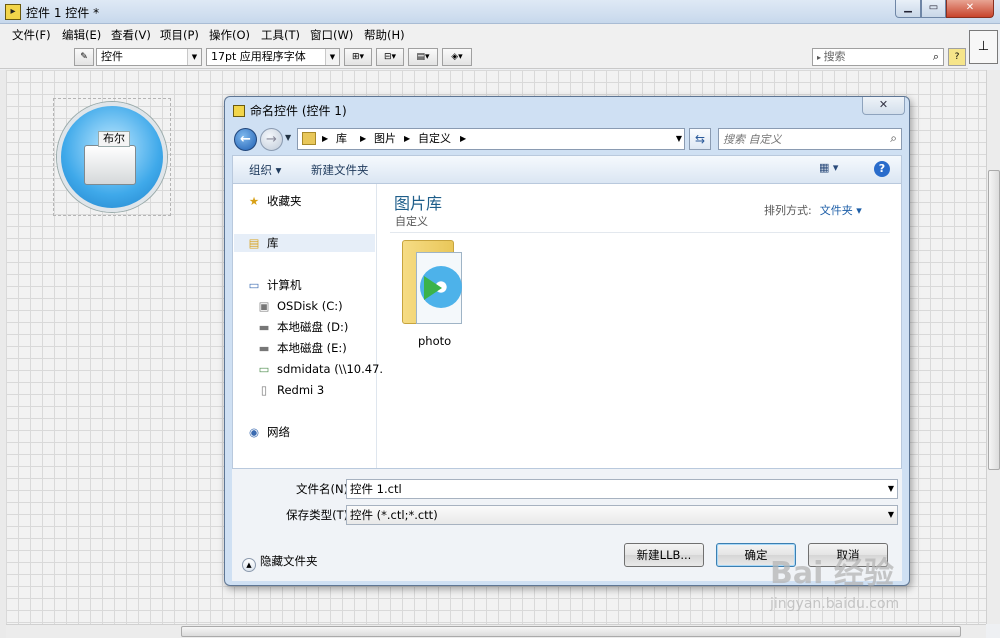 This screenshot has width=1000, height=638. Describe the element at coordinates (434, 341) in the screenshot. I see `folder-name: photo` at that location.